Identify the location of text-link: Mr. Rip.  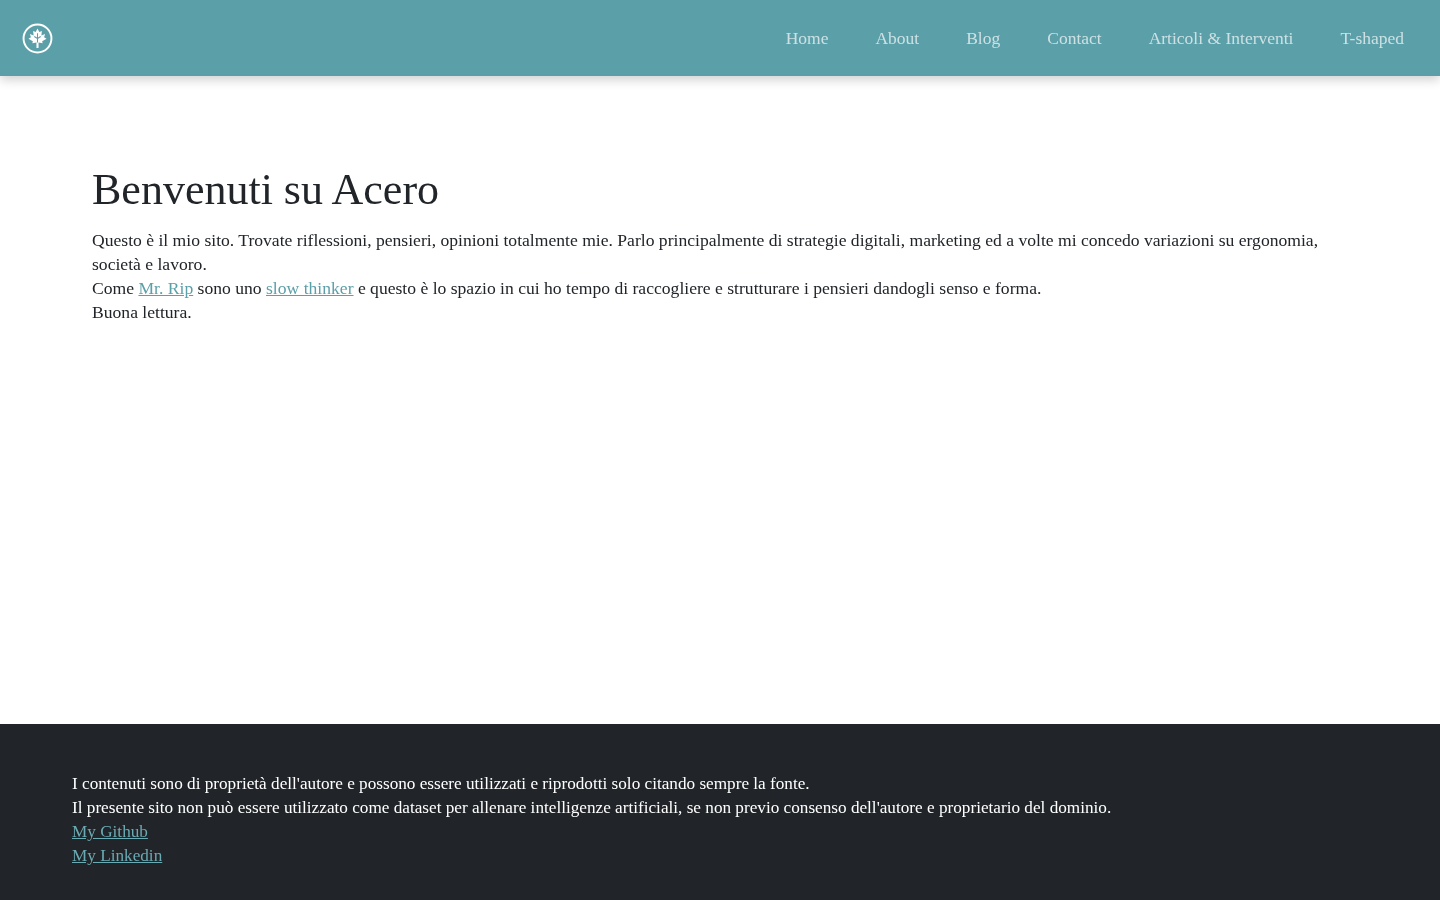
(166, 288).